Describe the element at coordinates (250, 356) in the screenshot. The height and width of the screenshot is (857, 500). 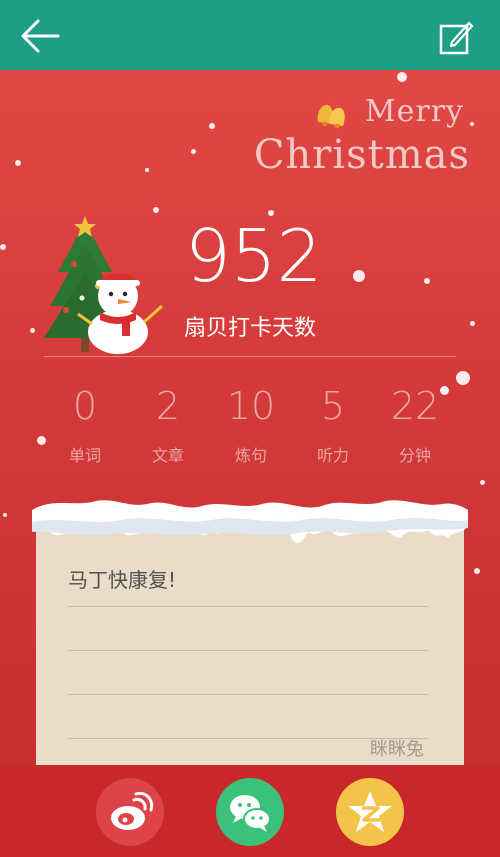
I see `divider` at that location.